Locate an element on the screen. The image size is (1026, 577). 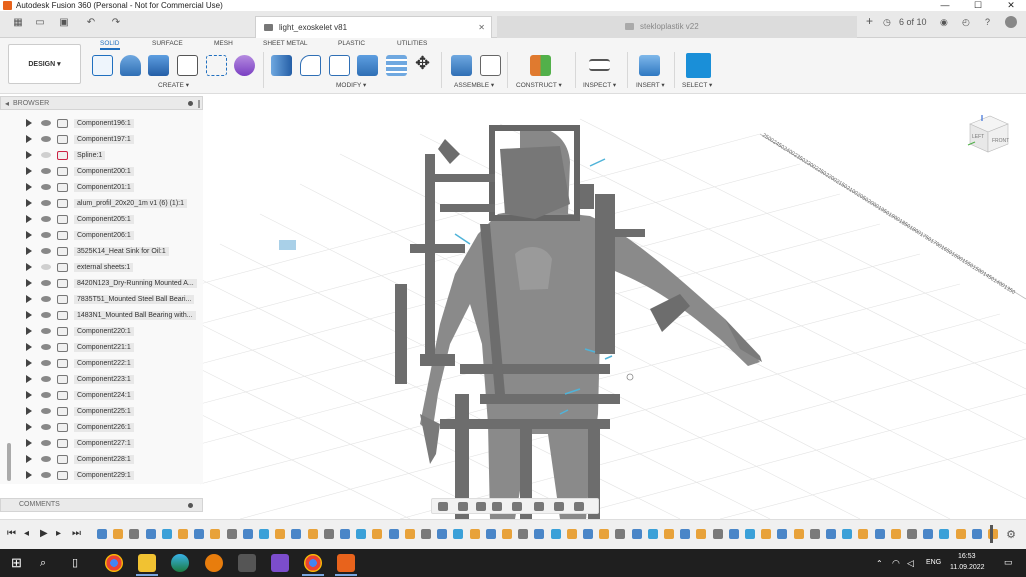
tab-sheet-metal: SHEET METAL is located at coordinates (285, 43).